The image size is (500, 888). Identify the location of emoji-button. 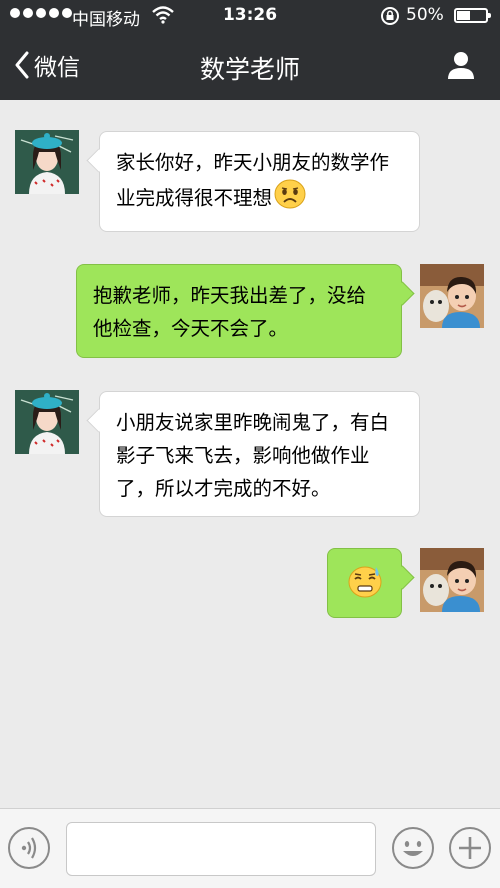
(413, 848).